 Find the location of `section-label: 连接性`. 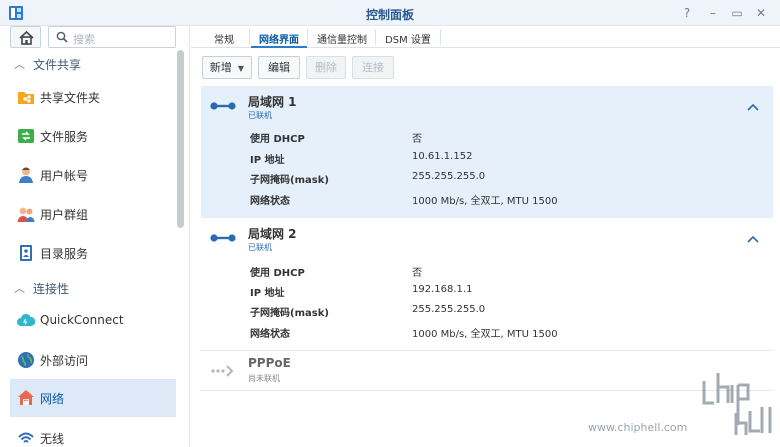

section-label: 连接性 is located at coordinates (51, 289).